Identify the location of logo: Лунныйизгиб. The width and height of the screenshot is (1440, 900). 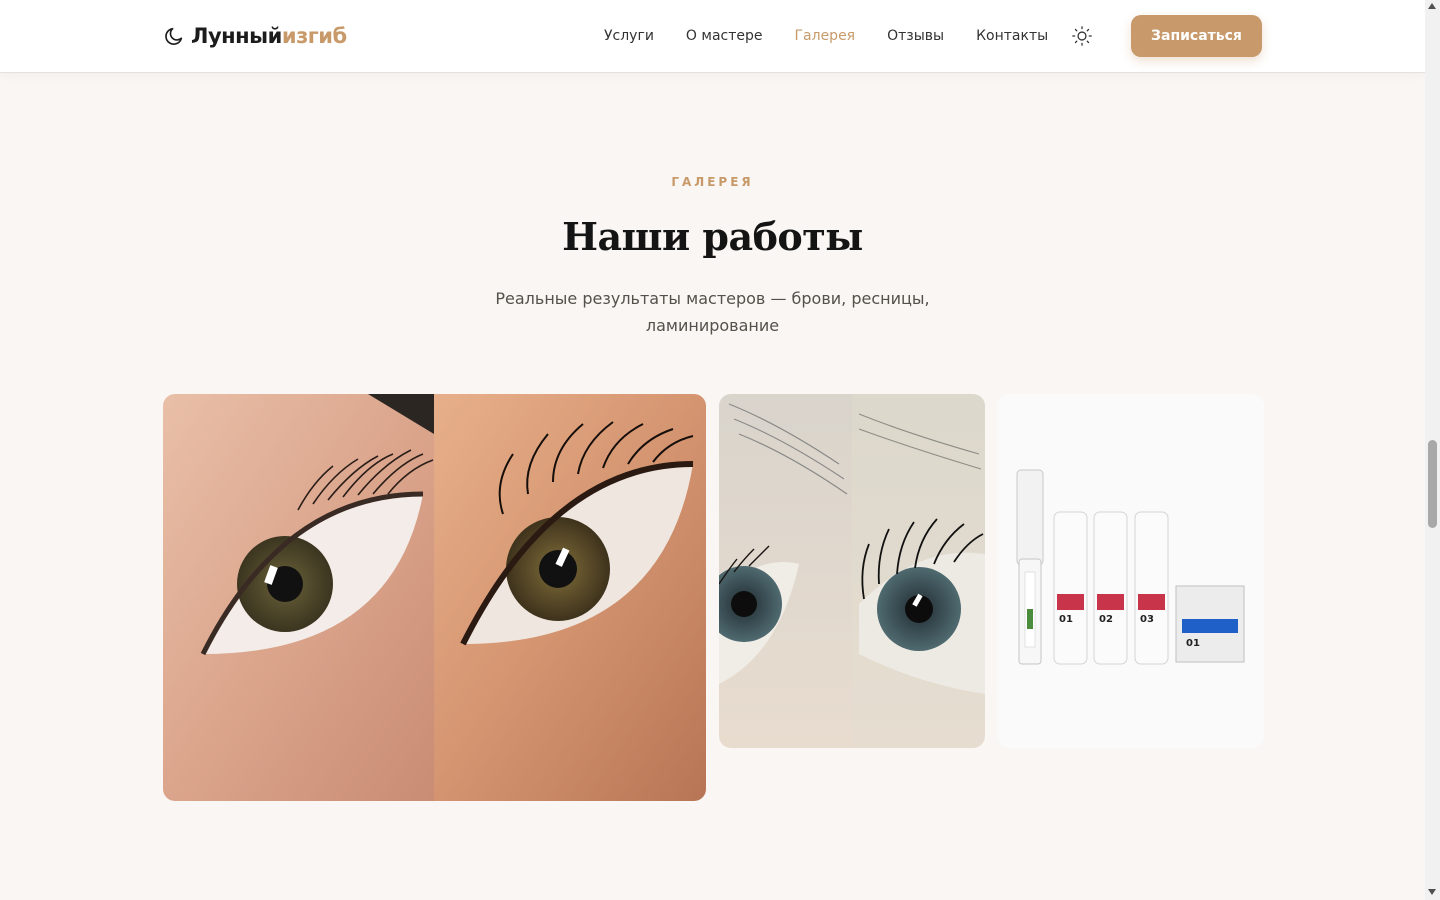
(255, 36).